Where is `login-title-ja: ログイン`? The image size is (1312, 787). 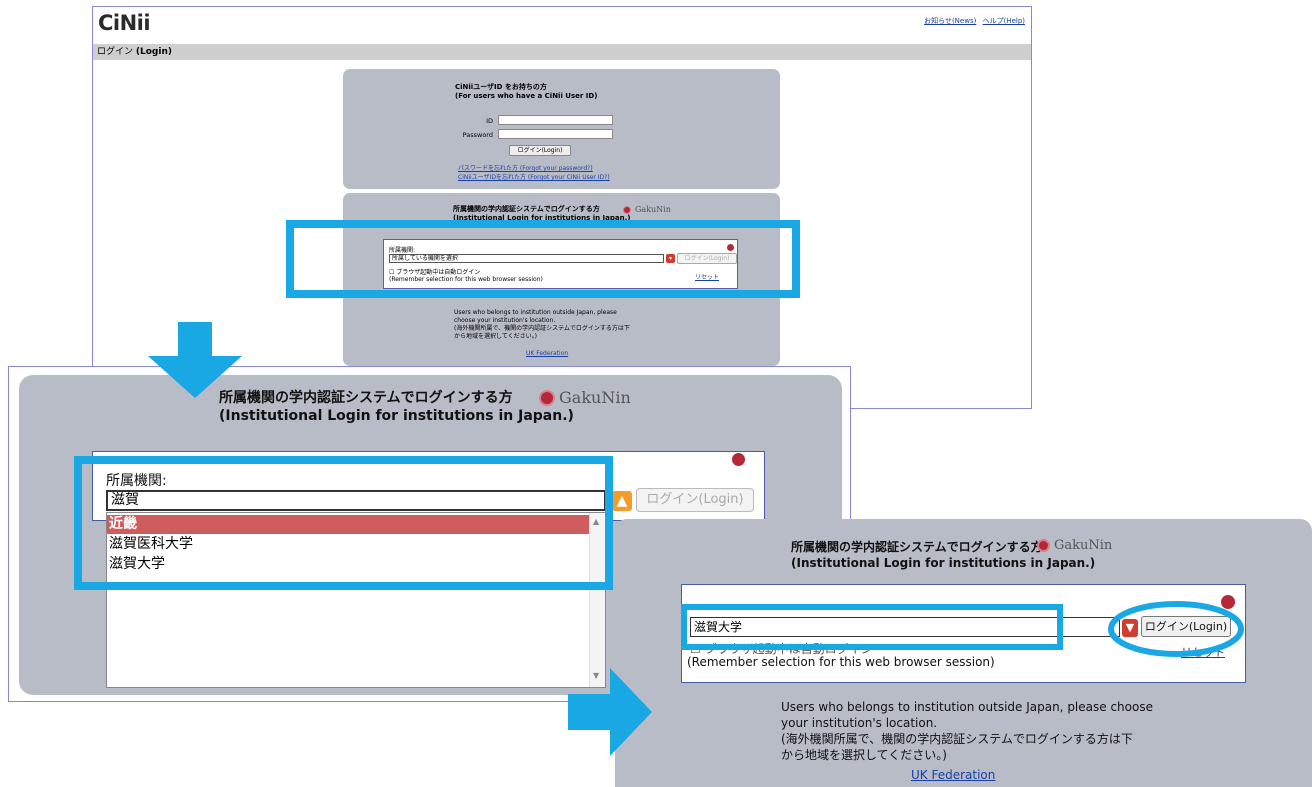
login-title-ja: ログイン is located at coordinates (115, 52).